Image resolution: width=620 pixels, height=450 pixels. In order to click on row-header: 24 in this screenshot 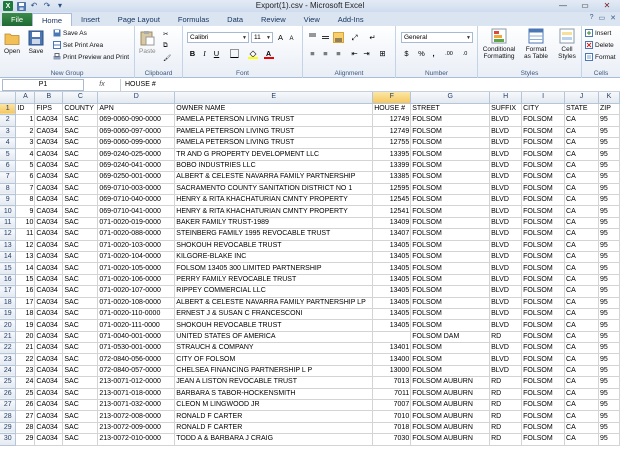, I will do `click(8, 371)`.